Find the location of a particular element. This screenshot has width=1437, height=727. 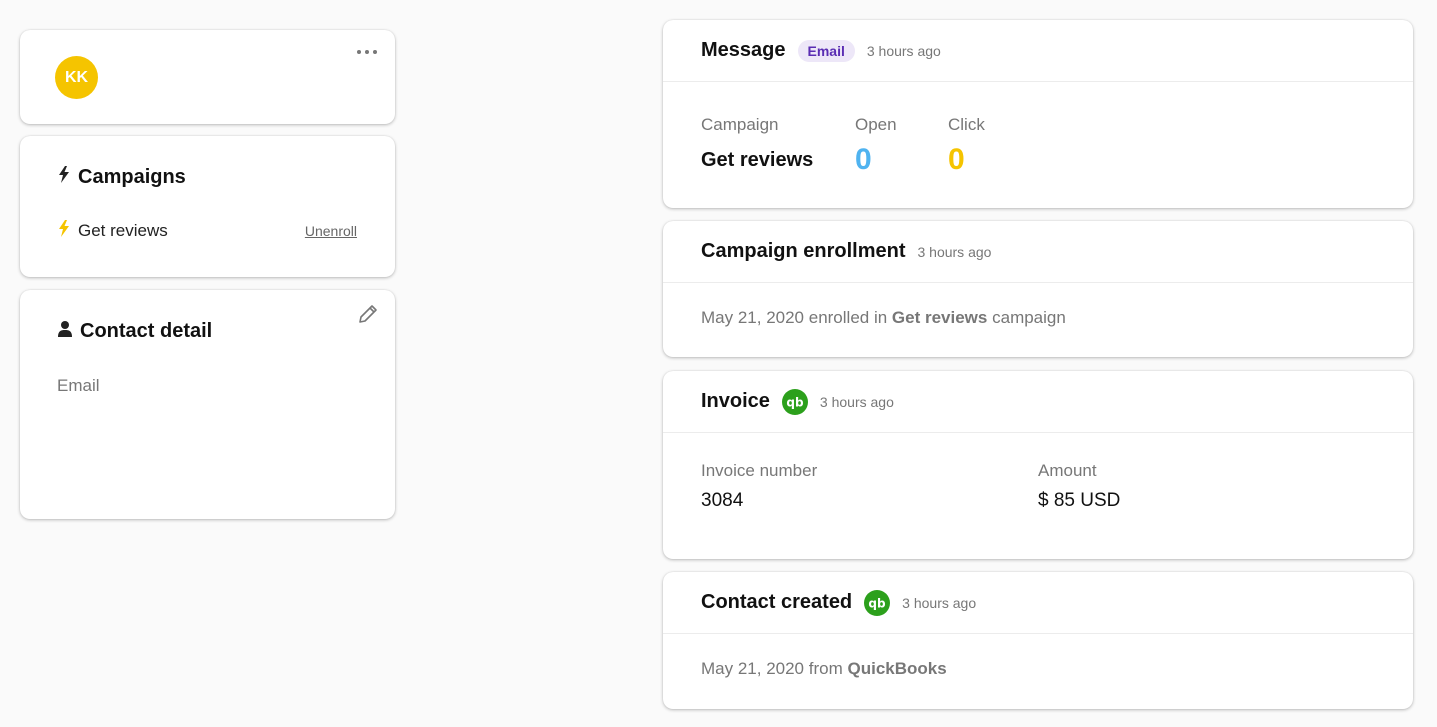

amount-value: $ 85 USD is located at coordinates (1079, 500).